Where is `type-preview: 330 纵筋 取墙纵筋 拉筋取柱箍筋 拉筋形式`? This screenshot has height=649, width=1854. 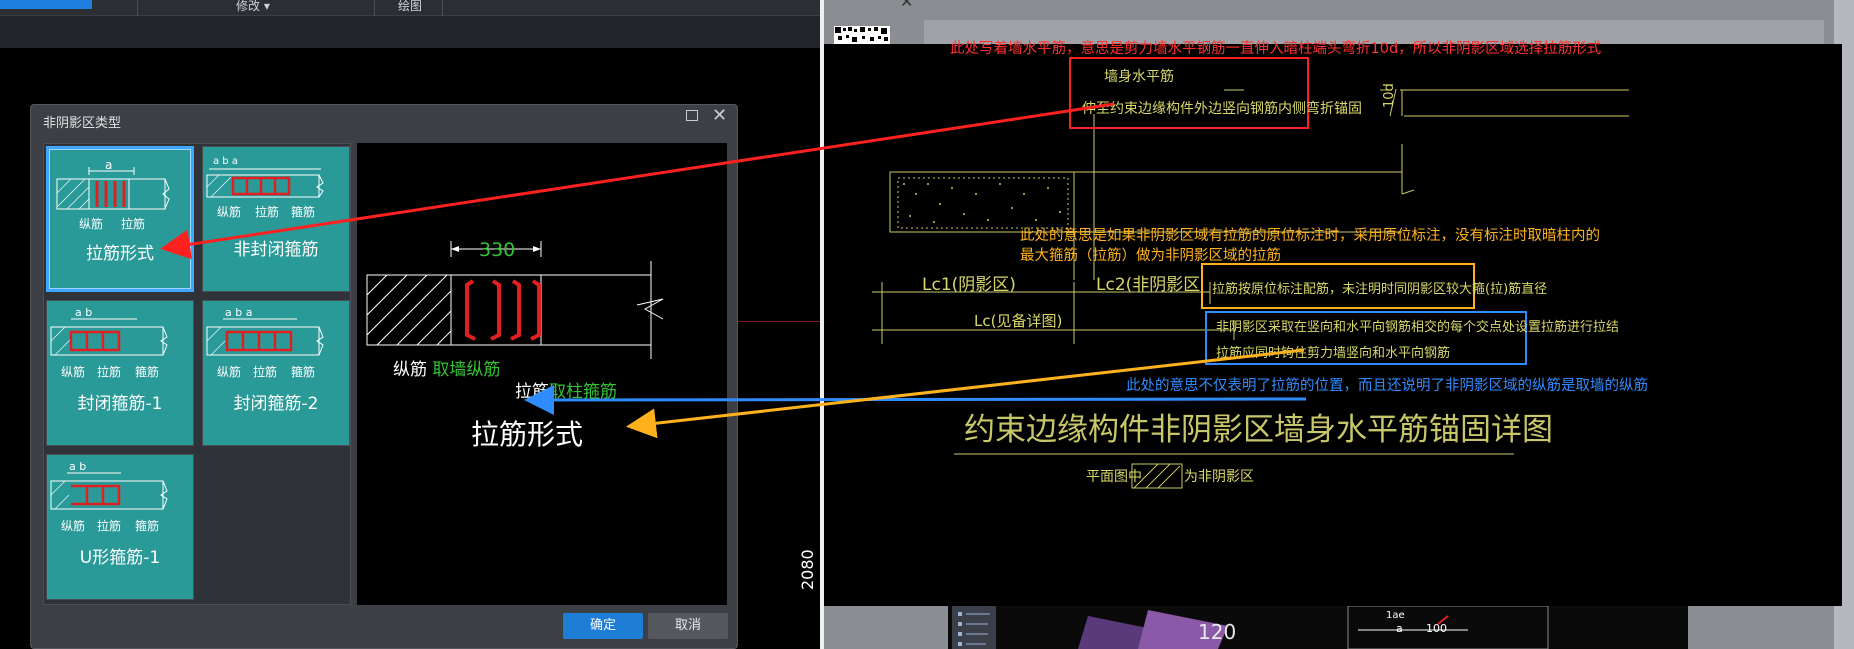
type-preview: 330 纵筋 取墙纵筋 拉筋取柱箍筋 拉筋形式 is located at coordinates (542, 374).